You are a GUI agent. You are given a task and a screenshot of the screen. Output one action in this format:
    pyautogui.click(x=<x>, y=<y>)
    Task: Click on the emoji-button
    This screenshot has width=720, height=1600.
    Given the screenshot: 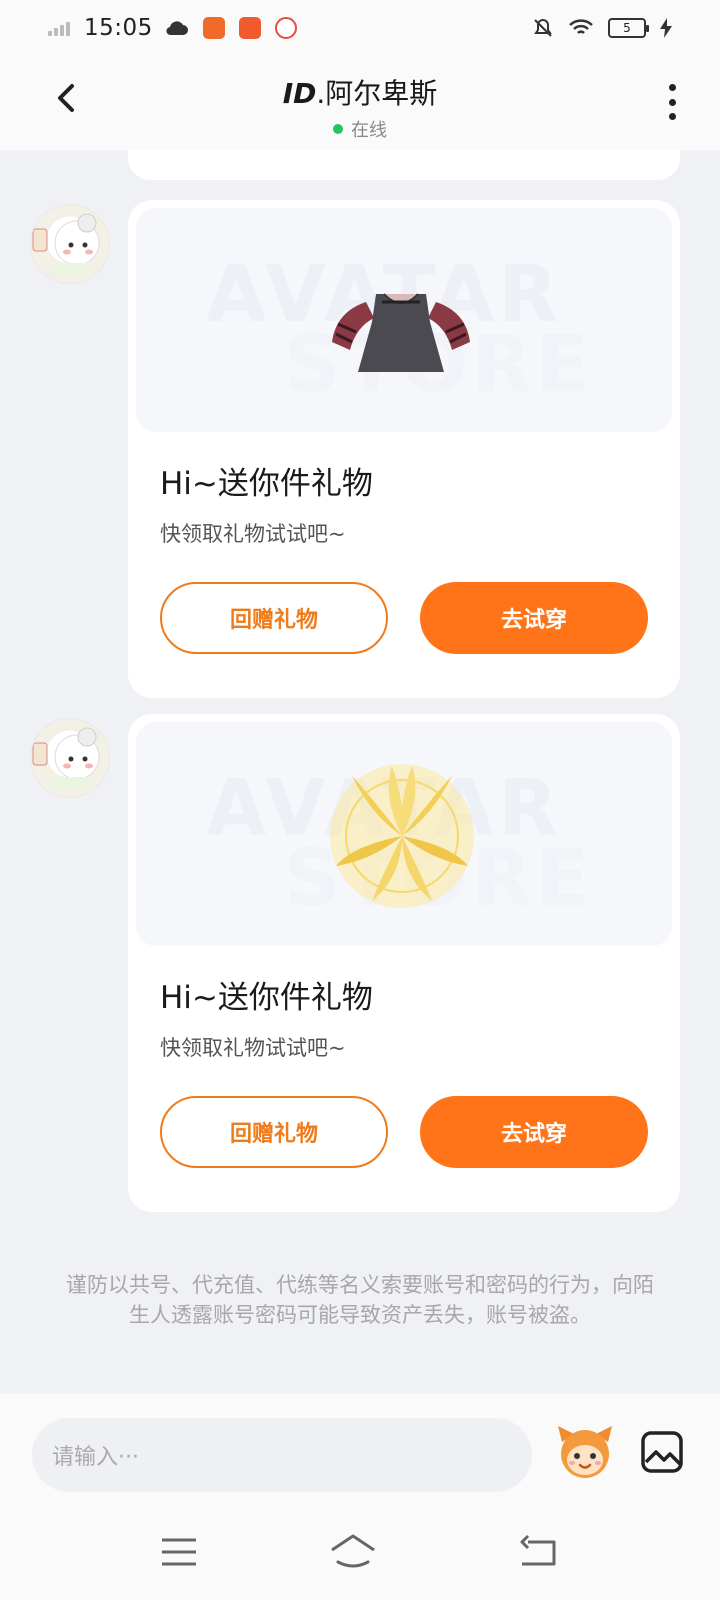 What is the action you would take?
    pyautogui.click(x=585, y=1451)
    